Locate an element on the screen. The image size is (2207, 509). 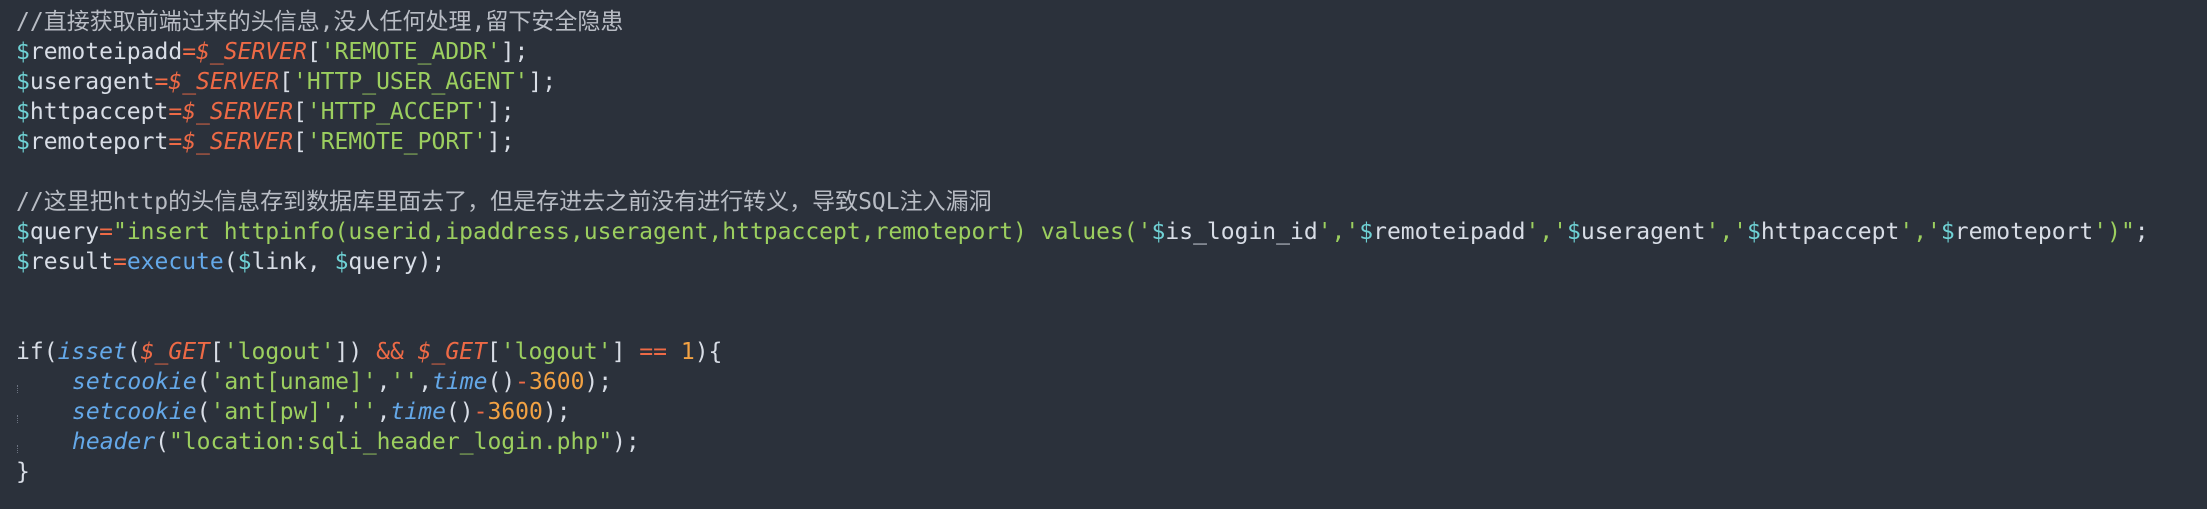
code-token-default: ){ is located at coordinates (708, 352).